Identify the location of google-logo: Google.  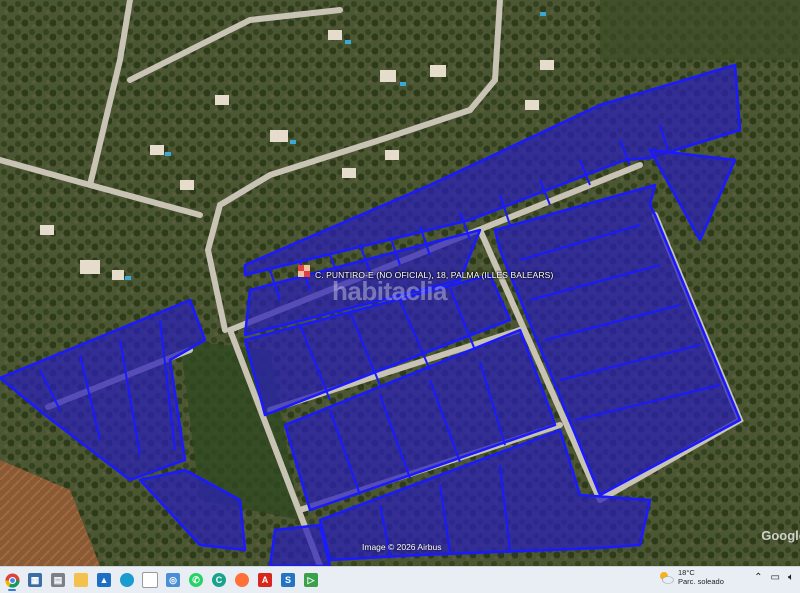
(780, 535).